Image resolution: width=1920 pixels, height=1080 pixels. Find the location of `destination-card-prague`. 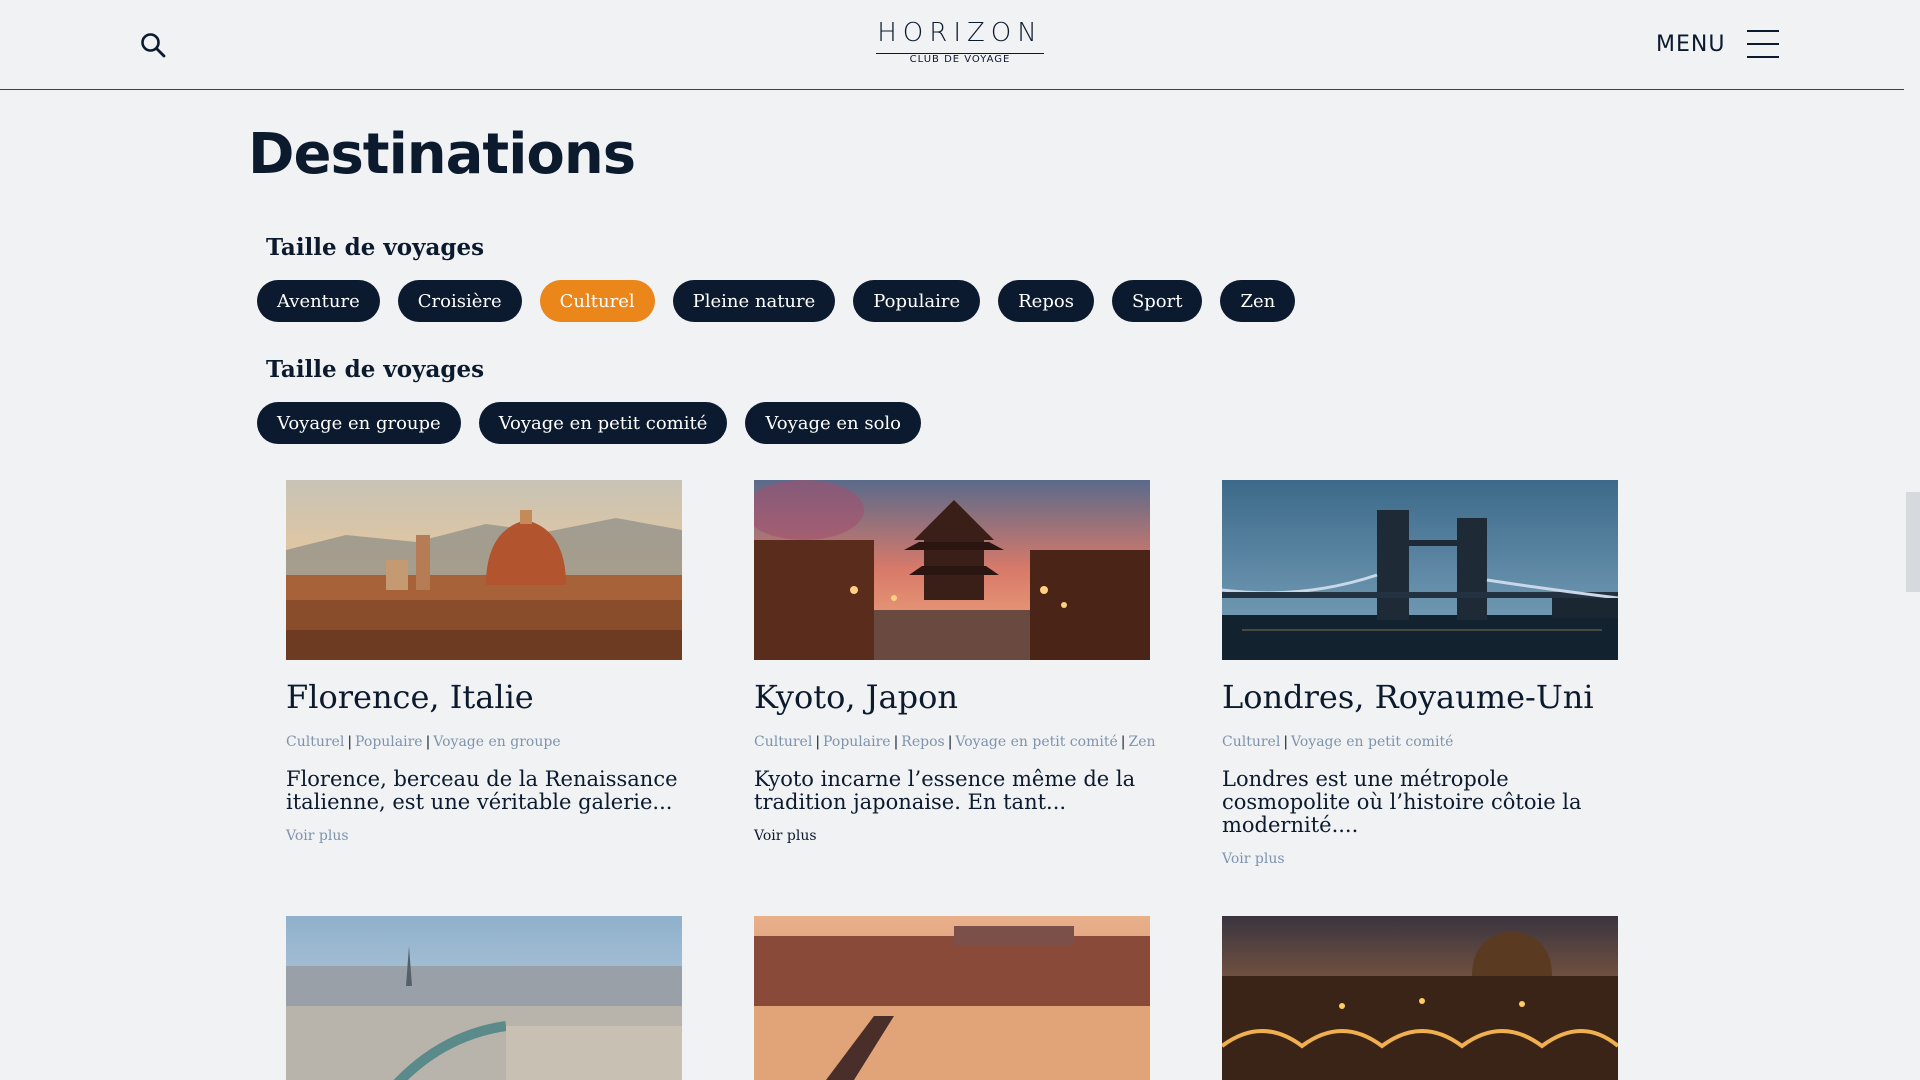

destination-card-prague is located at coordinates (952, 998).